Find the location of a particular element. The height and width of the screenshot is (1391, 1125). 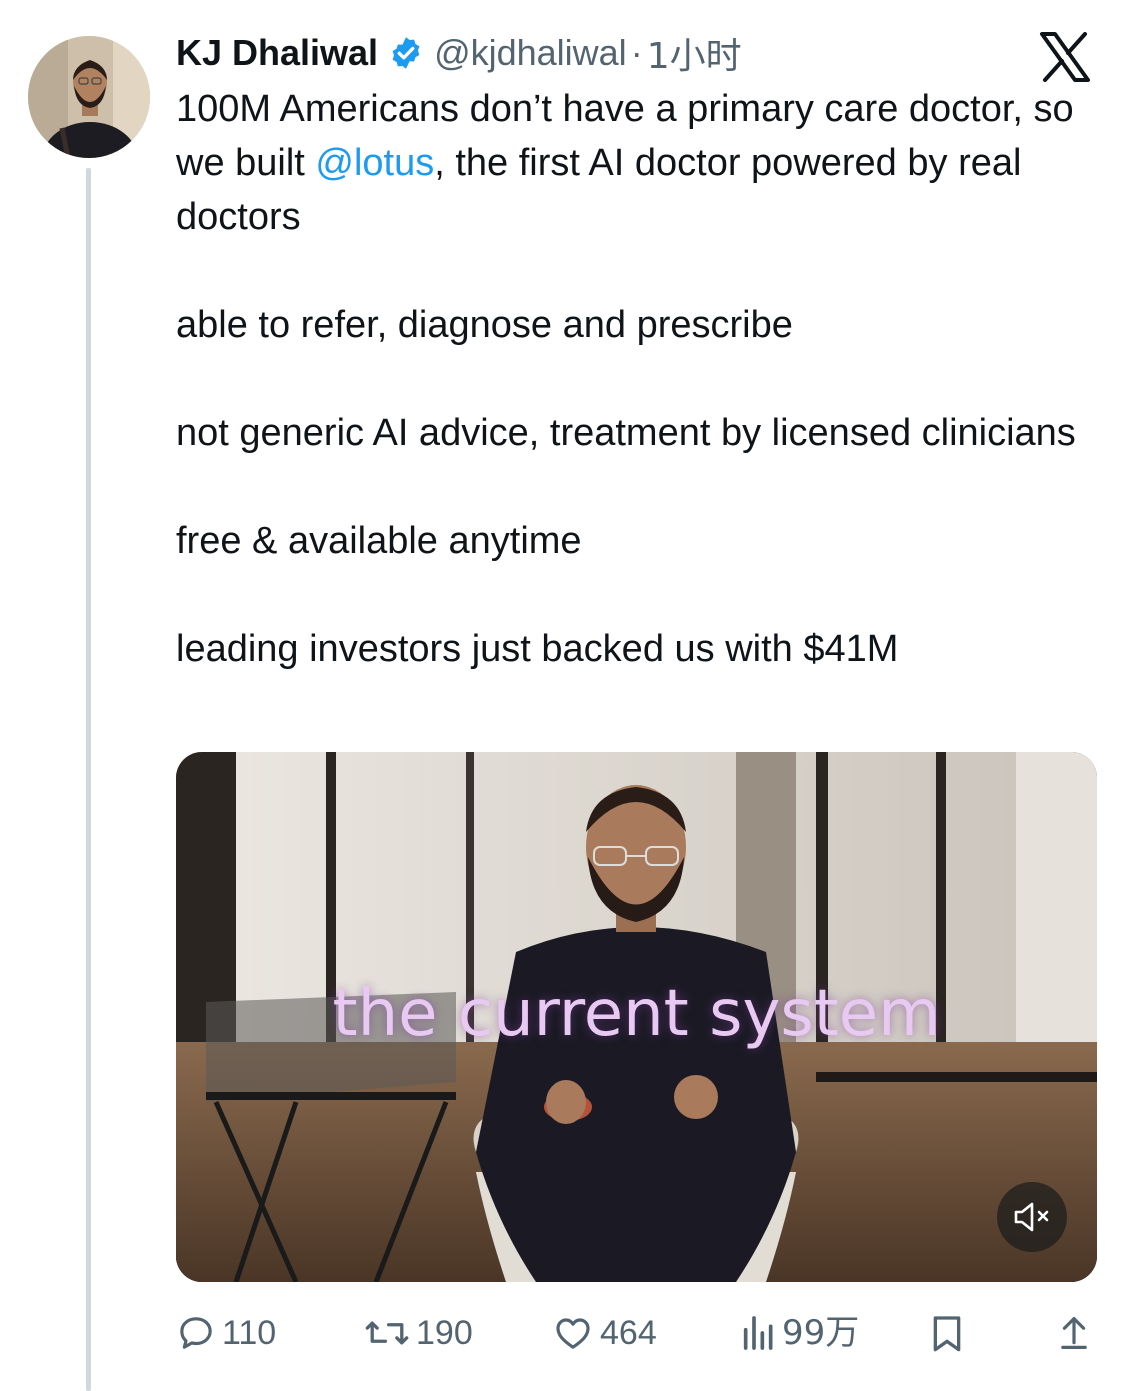

tweet-header: KJ Dhaliwal @kjdhaliwal · 1小时 is located at coordinates (459, 53).